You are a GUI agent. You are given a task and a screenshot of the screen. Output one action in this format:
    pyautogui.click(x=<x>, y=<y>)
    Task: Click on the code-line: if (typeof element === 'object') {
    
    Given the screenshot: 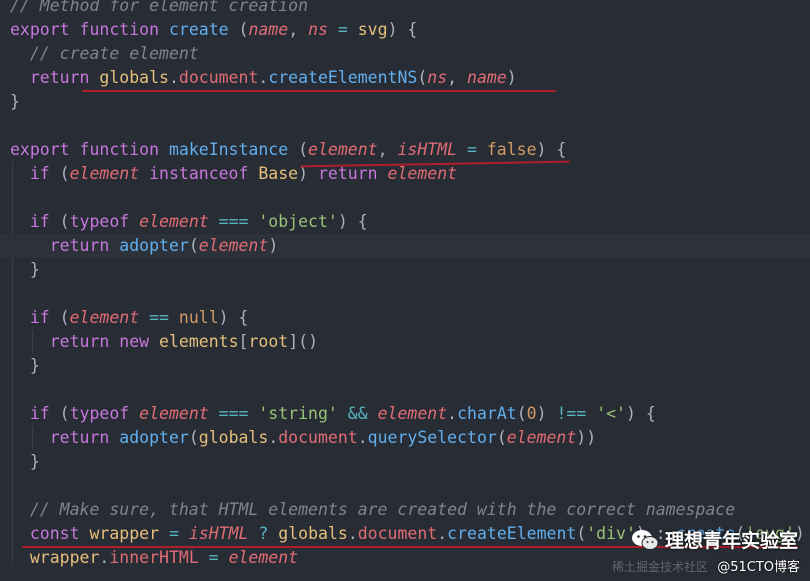 What is the action you would take?
    pyautogui.click(x=189, y=222)
    